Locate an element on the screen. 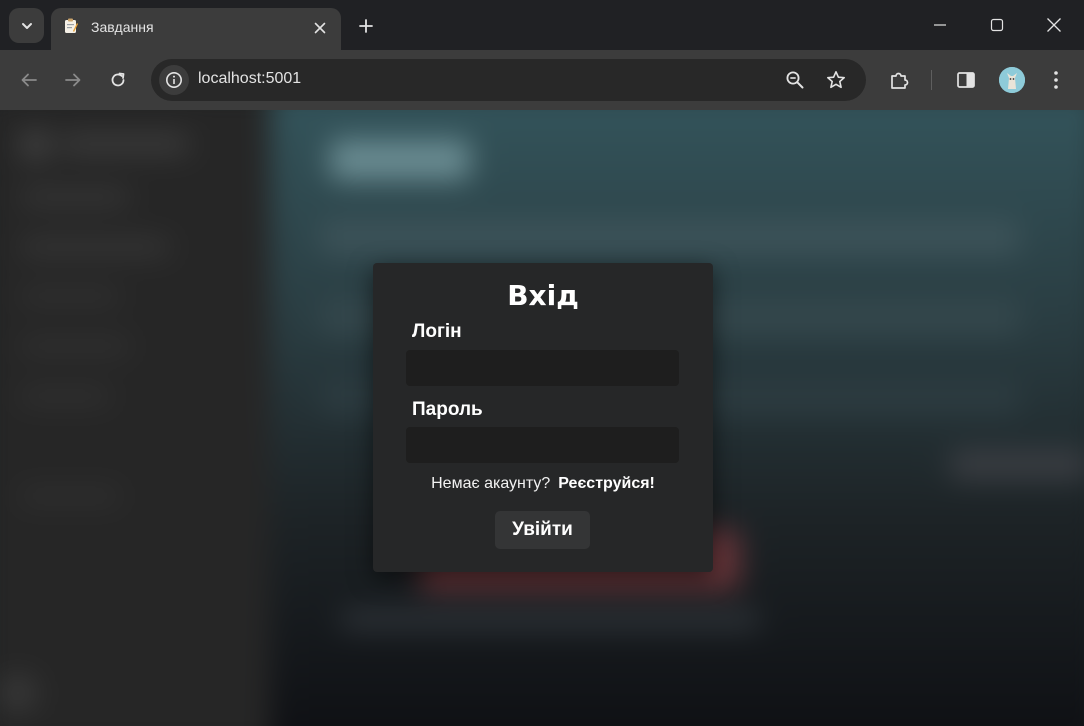 The image size is (1084, 726). clipboard-pencil-icon is located at coordinates (71, 25).